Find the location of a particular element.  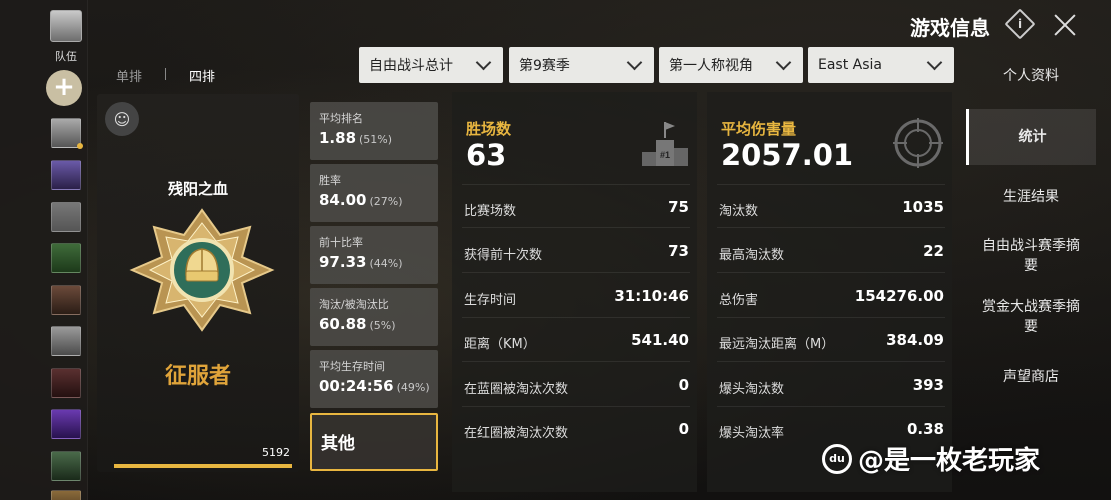

add-friend-button: + is located at coordinates (64, 88).